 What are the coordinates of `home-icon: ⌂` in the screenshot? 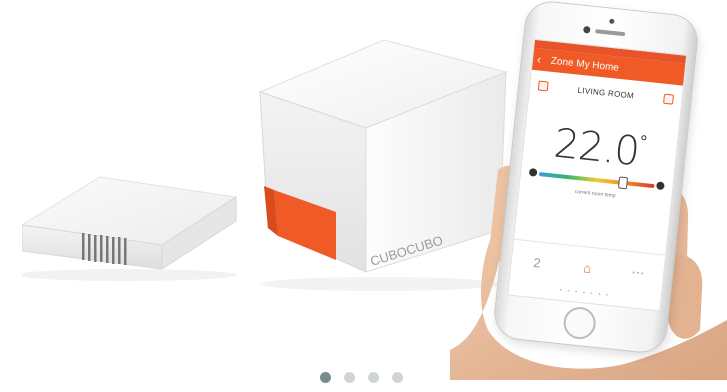 It's located at (587, 267).